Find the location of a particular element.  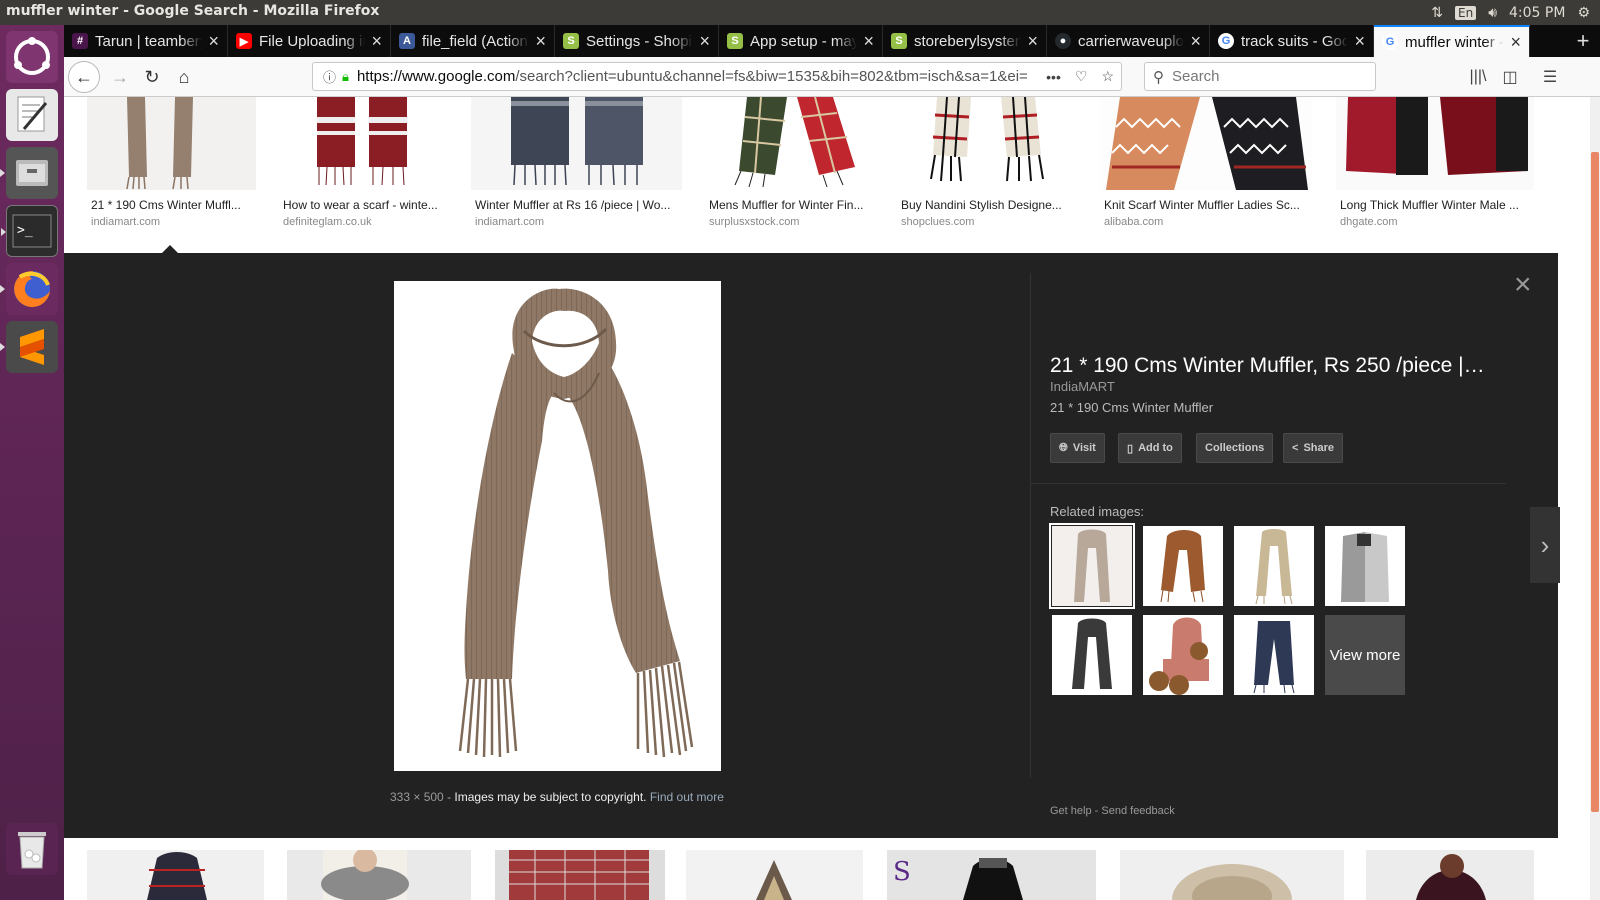

reload-button: ↻ is located at coordinates (152, 77).